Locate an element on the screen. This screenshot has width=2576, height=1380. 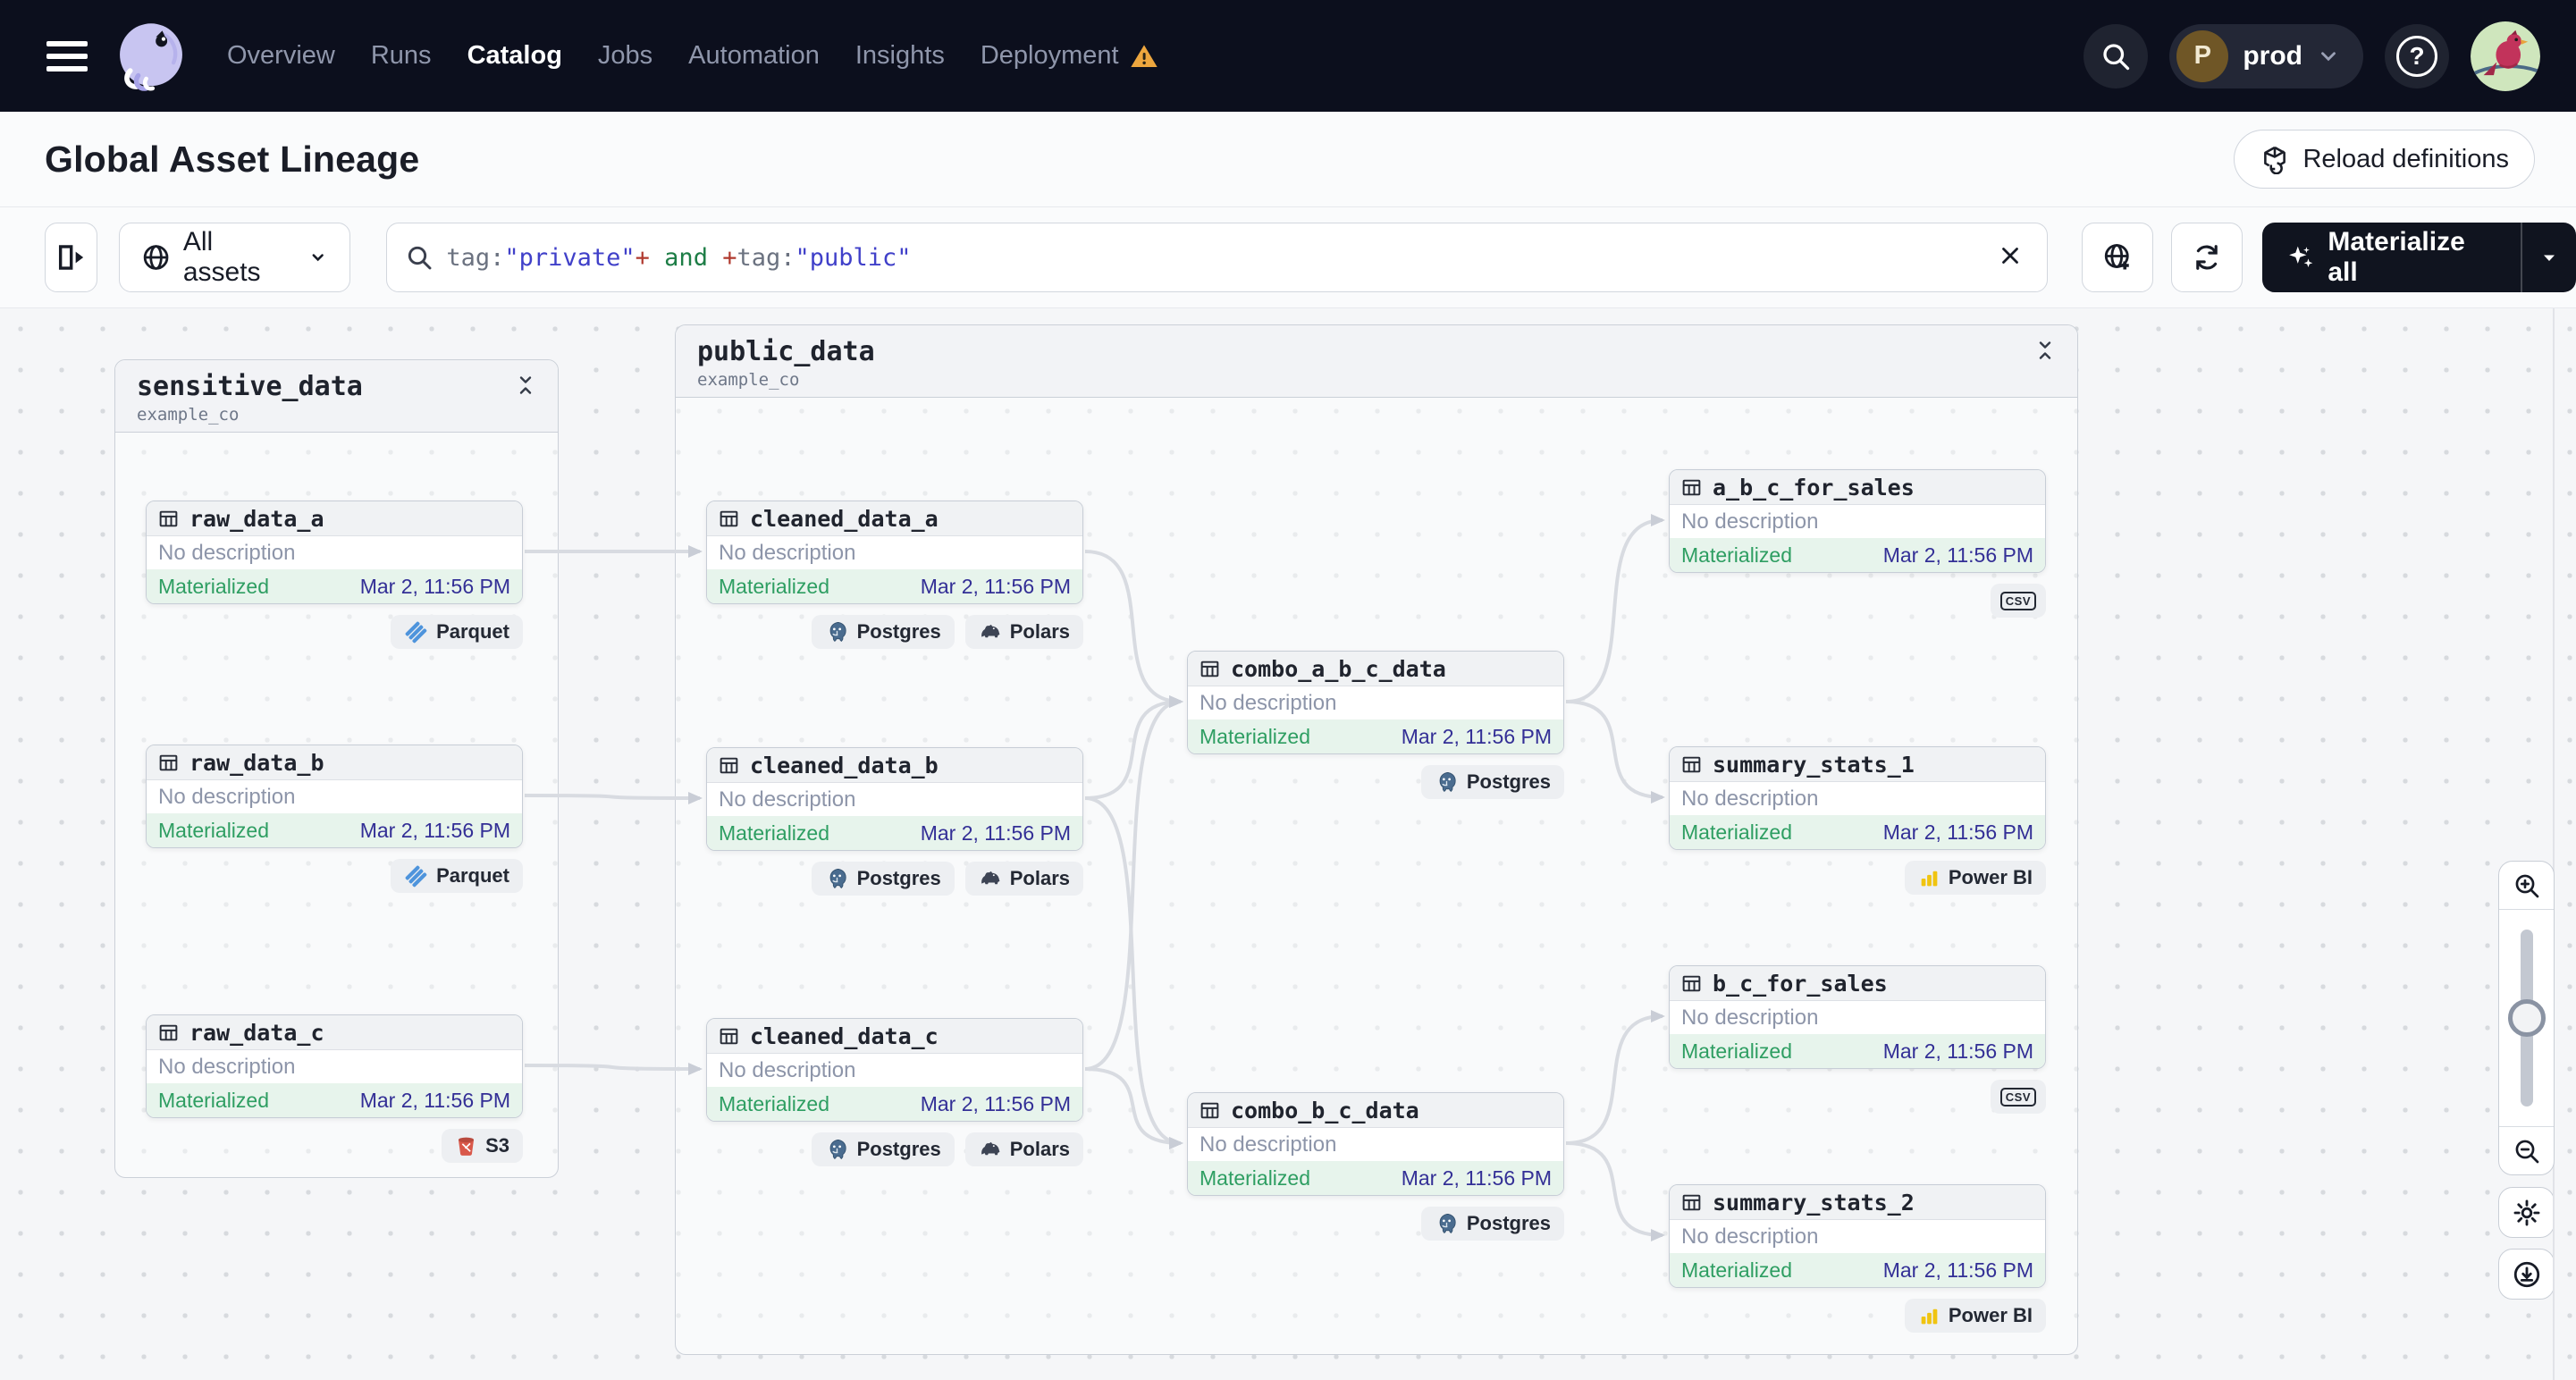
asset-tag-row: CSV is located at coordinates (1858, 1097).